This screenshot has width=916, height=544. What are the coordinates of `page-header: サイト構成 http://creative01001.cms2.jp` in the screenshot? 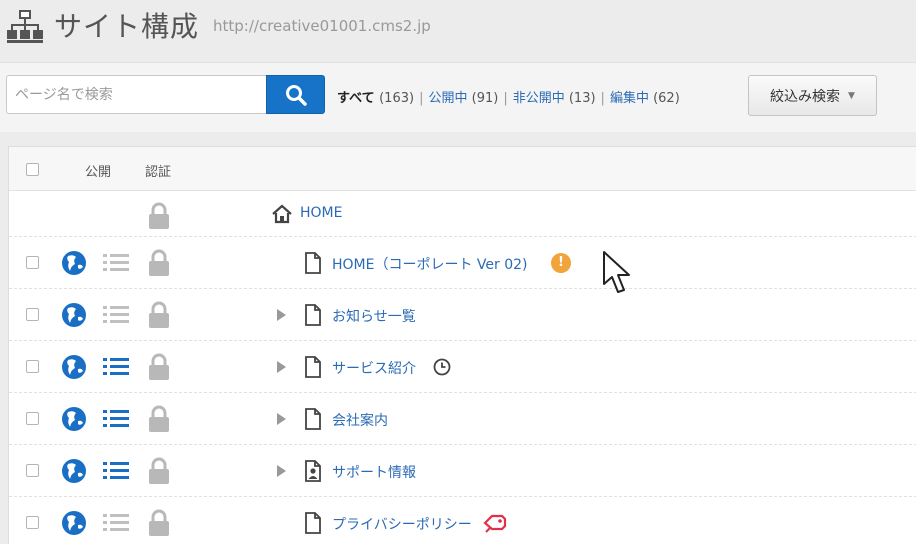 It's located at (458, 31).